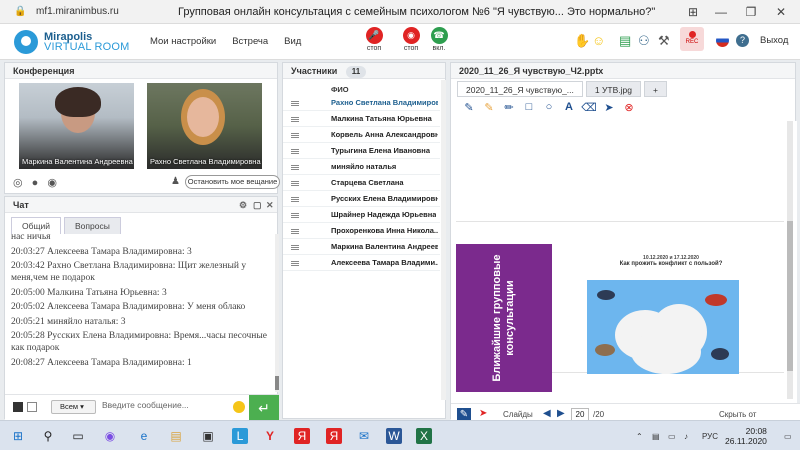 This screenshot has height=450, width=800. I want to click on list-item: Рахно Светлана Владимировна, so click(361, 103).